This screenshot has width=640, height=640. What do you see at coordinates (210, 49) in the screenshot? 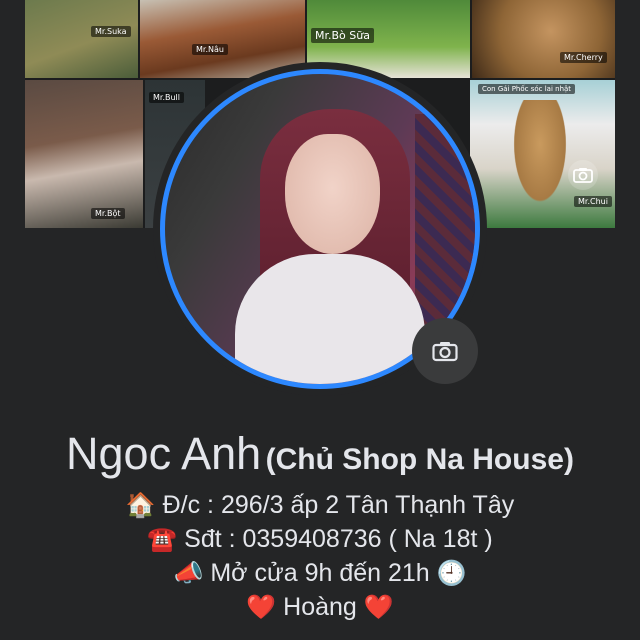
I see `pet-name-tag: Mr.Nâu` at bounding box center [210, 49].